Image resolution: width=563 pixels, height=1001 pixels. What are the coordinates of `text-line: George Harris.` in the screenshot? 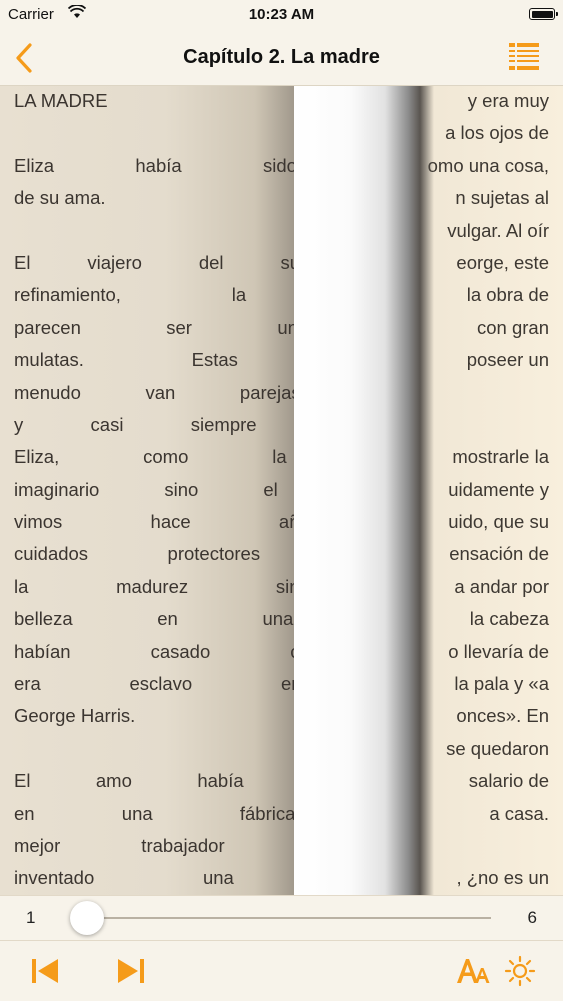 It's located at (157, 716).